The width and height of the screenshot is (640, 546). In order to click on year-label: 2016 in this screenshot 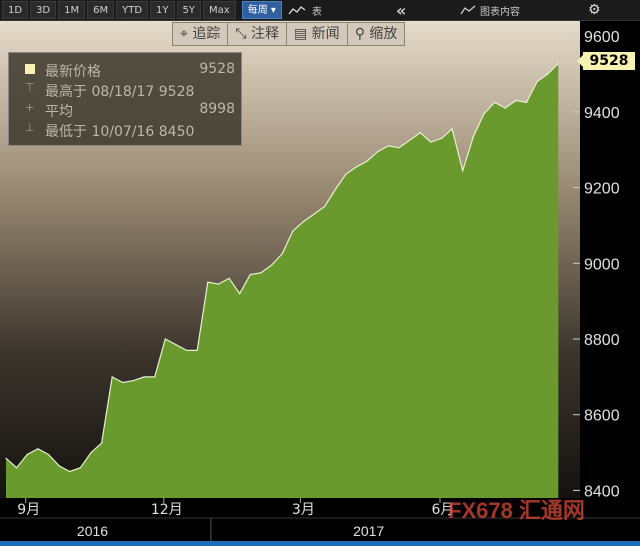, I will do `click(92, 531)`.